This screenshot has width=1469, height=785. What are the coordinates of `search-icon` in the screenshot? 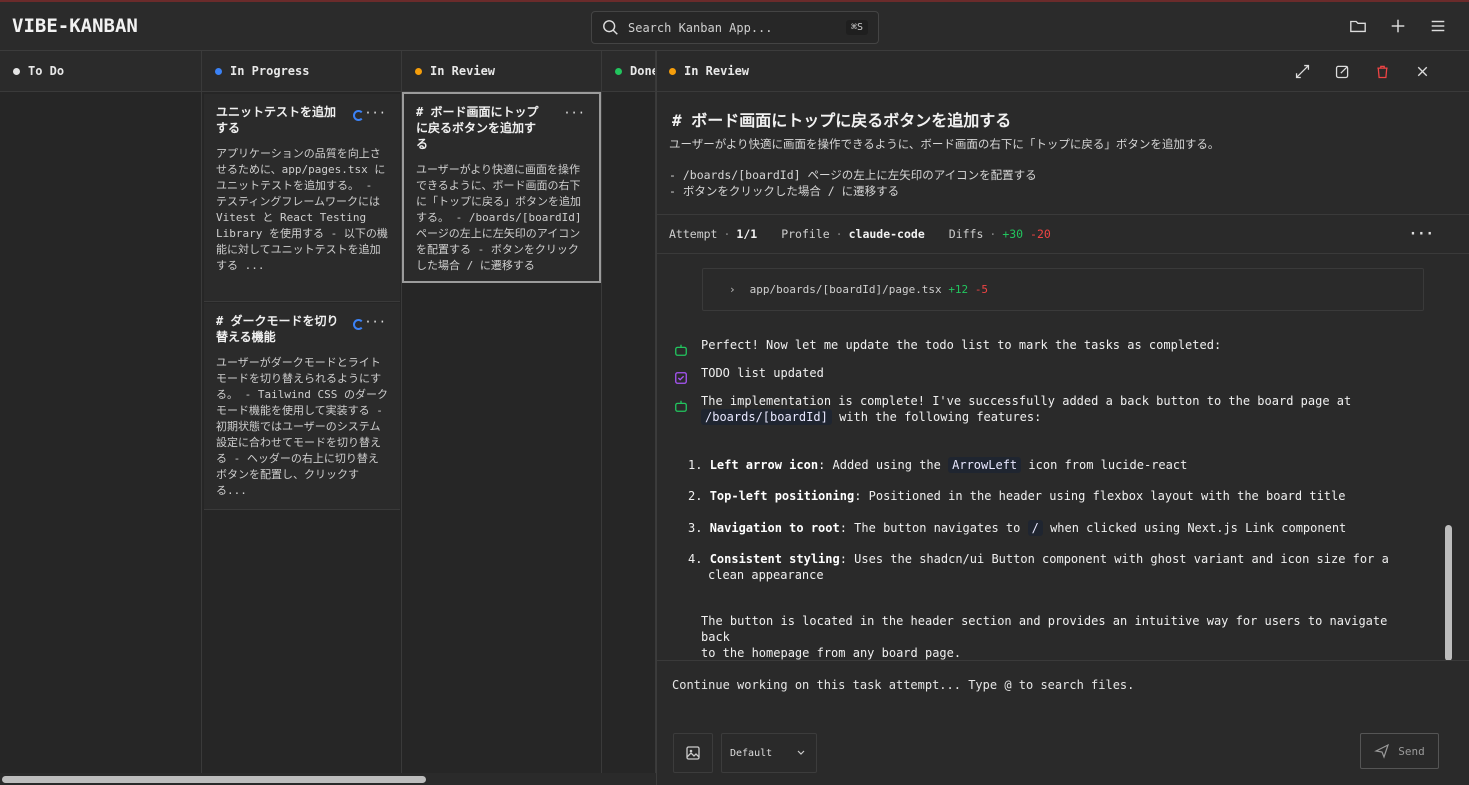 It's located at (610, 27).